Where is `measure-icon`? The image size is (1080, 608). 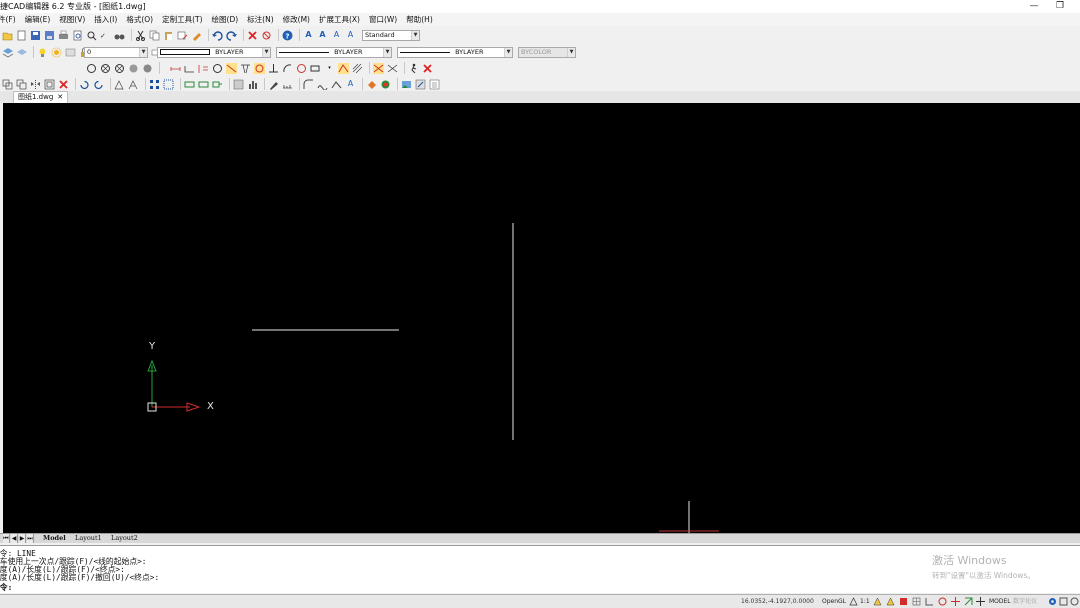
measure-icon is located at coordinates (287, 84).